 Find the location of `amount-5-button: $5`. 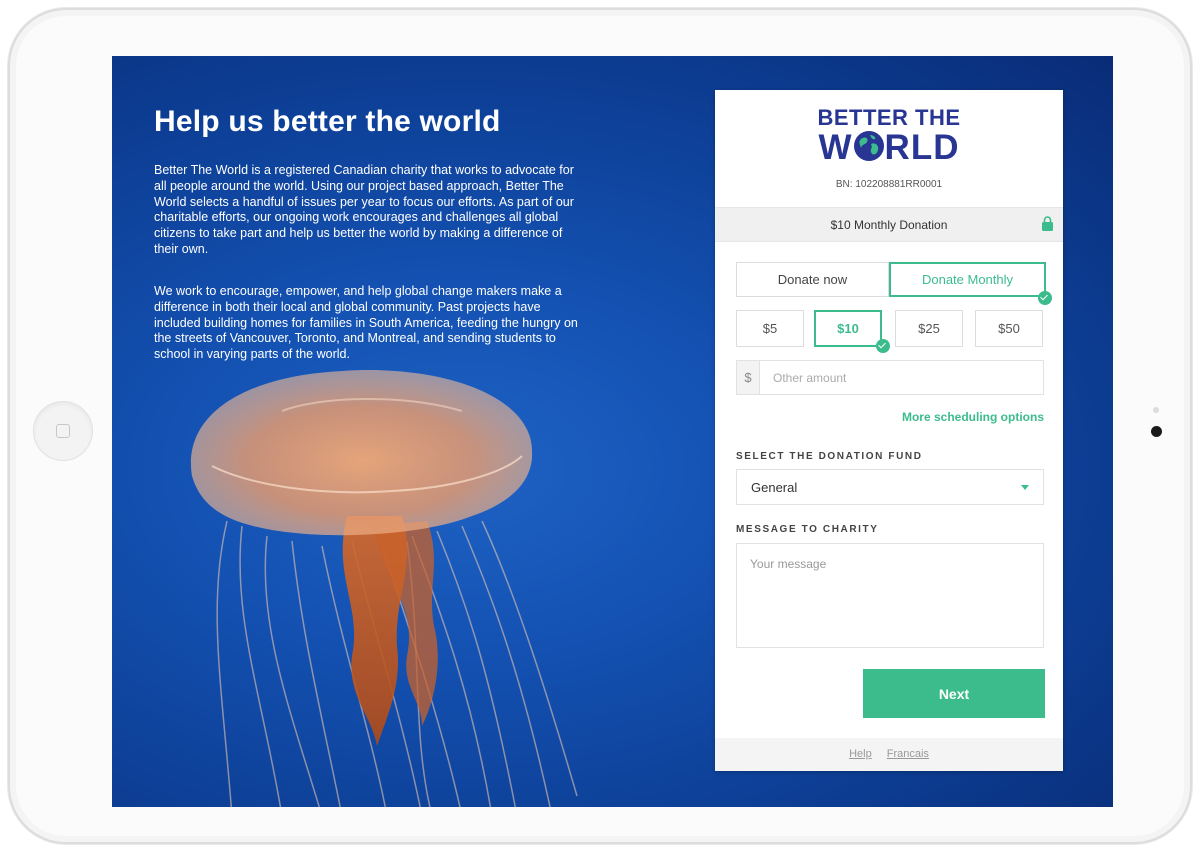

amount-5-button: $5 is located at coordinates (770, 328).